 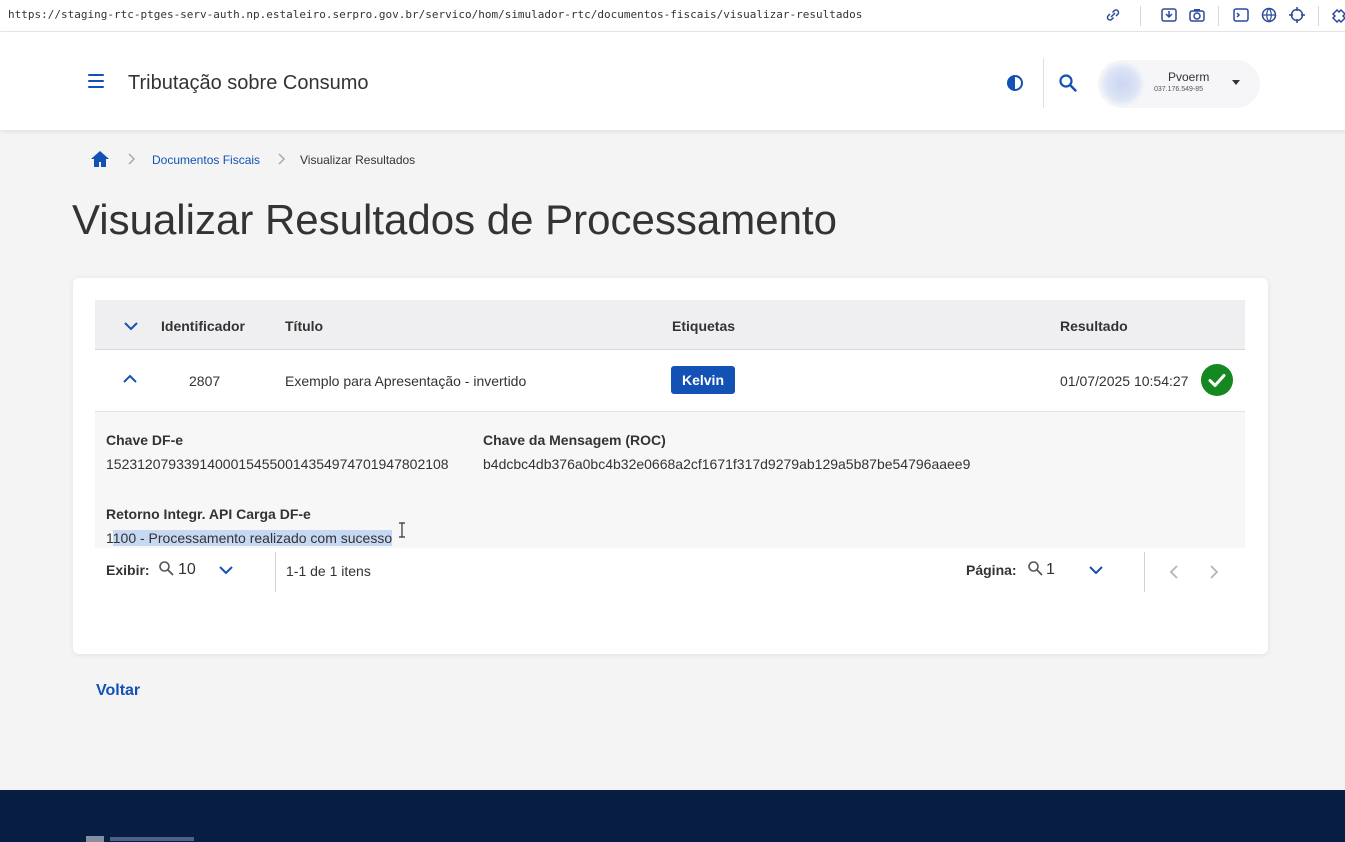 I want to click on per-page-value: 10, so click(x=187, y=570).